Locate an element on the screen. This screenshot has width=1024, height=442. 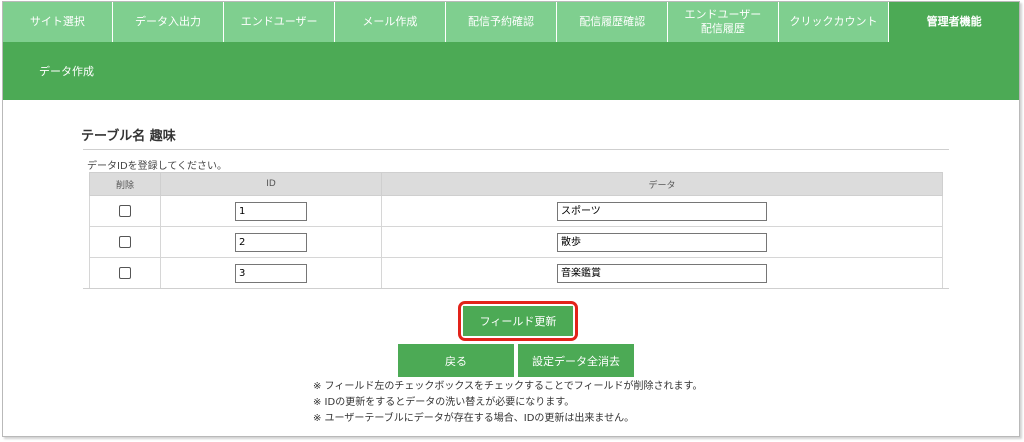
note-id-update: ※ IDの更新をするとデータの洗い替えが必要になります。 is located at coordinates (444, 402).